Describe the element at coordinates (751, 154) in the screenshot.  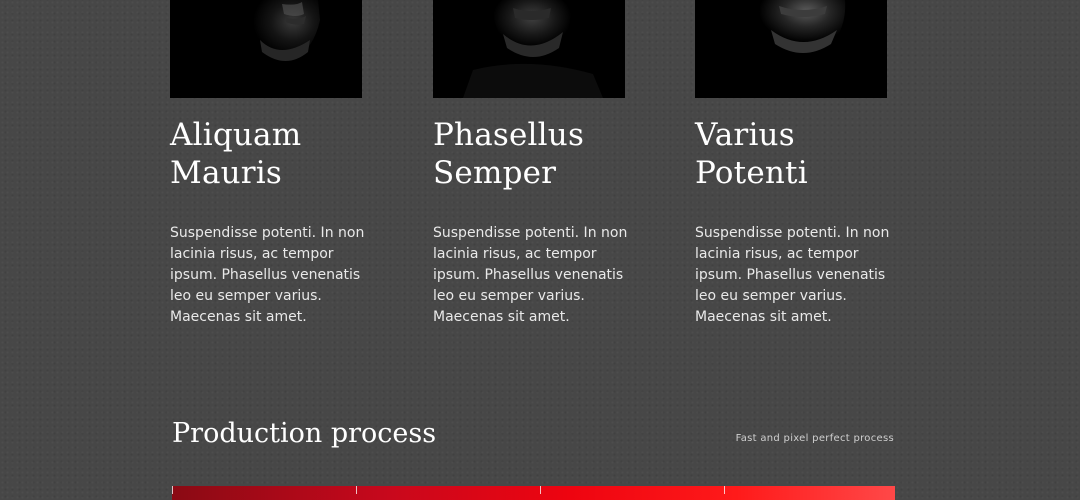
I see `team-member-name: Varius Potenti` at that location.